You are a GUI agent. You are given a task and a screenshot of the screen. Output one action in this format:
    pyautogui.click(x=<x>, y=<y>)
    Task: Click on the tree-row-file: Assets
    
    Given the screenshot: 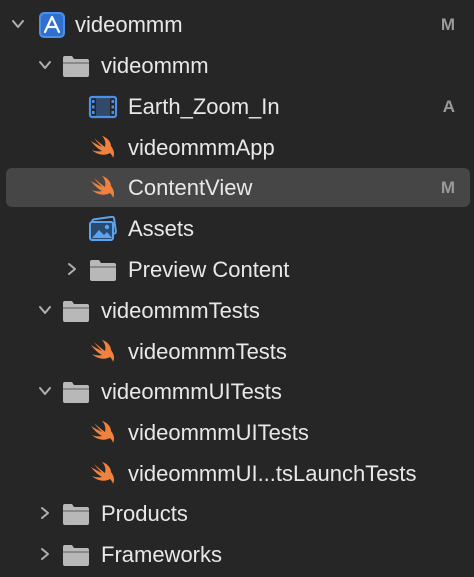 What is the action you would take?
    pyautogui.click(x=237, y=228)
    